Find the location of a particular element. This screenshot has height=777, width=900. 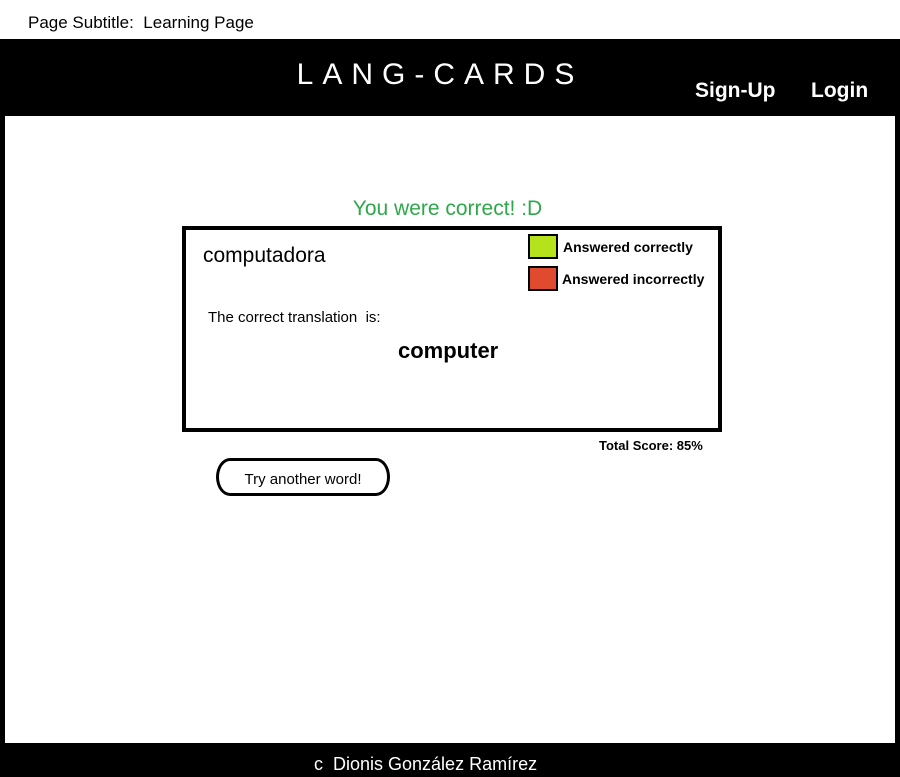

copyright-text: c Dionis González Ramírez is located at coordinates (426, 764).